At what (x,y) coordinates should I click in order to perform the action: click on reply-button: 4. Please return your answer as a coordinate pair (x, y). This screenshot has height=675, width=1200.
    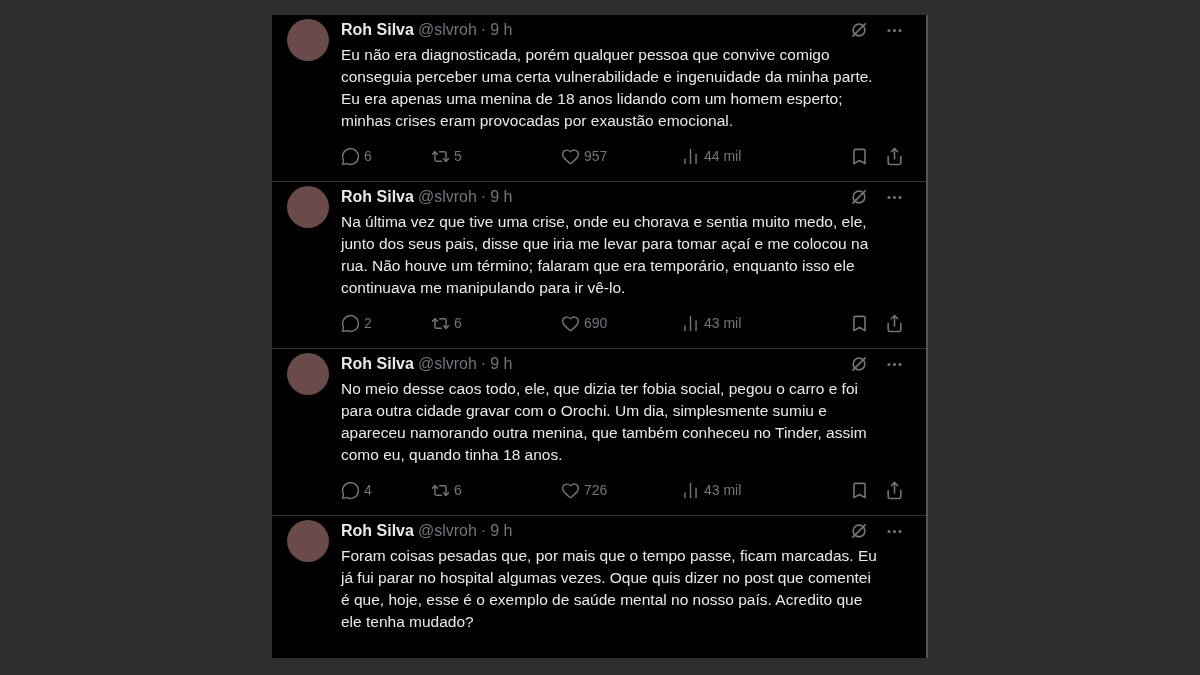
    Looking at the image, I should click on (356, 490).